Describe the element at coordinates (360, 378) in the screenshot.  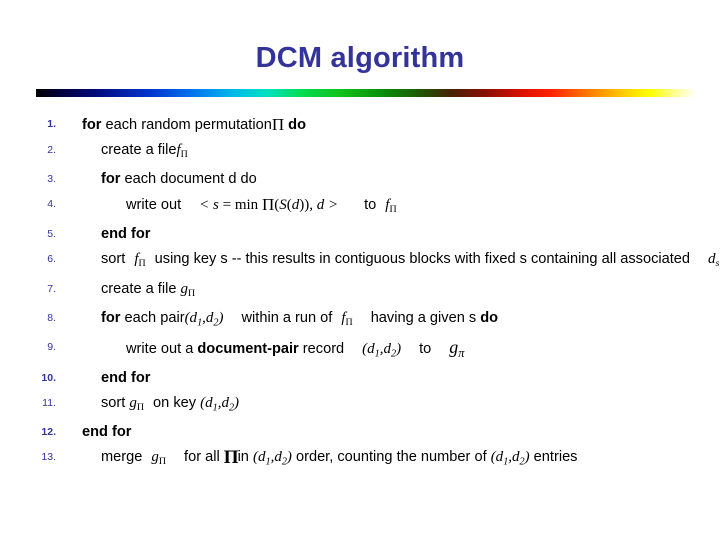
I see `list-item: 10. end for` at that location.